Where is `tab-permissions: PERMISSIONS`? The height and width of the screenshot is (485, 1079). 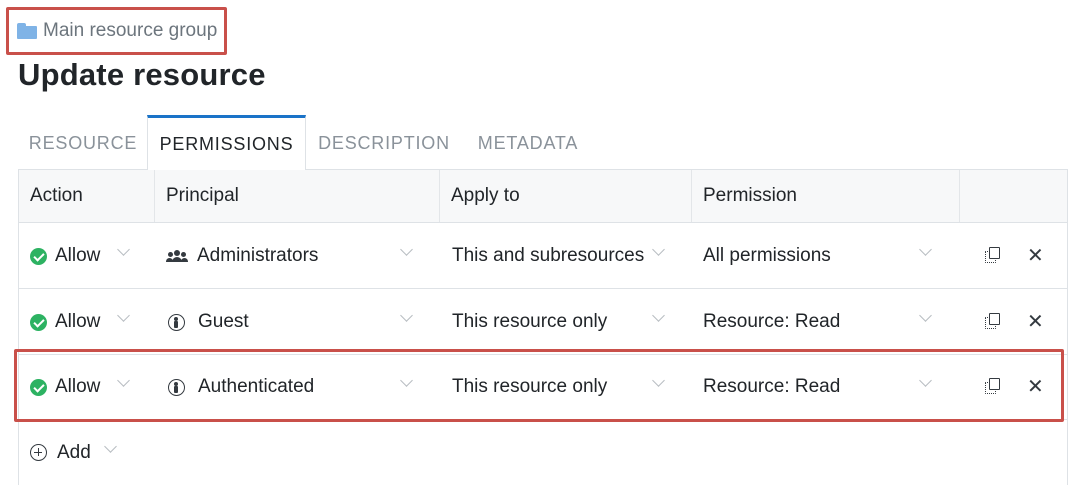 tab-permissions: PERMISSIONS is located at coordinates (226, 143).